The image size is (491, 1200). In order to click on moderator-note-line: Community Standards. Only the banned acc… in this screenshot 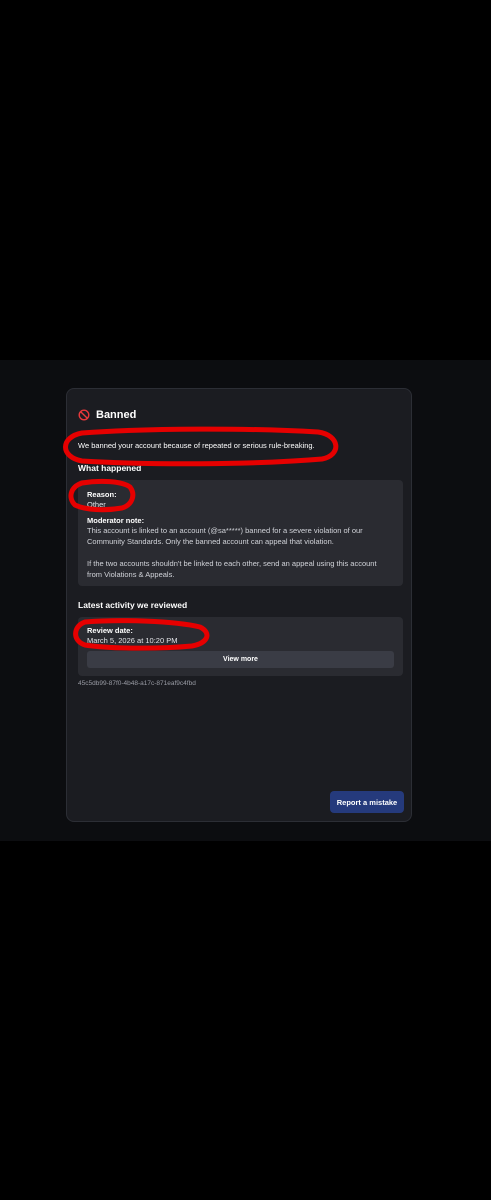, I will do `click(210, 541)`.